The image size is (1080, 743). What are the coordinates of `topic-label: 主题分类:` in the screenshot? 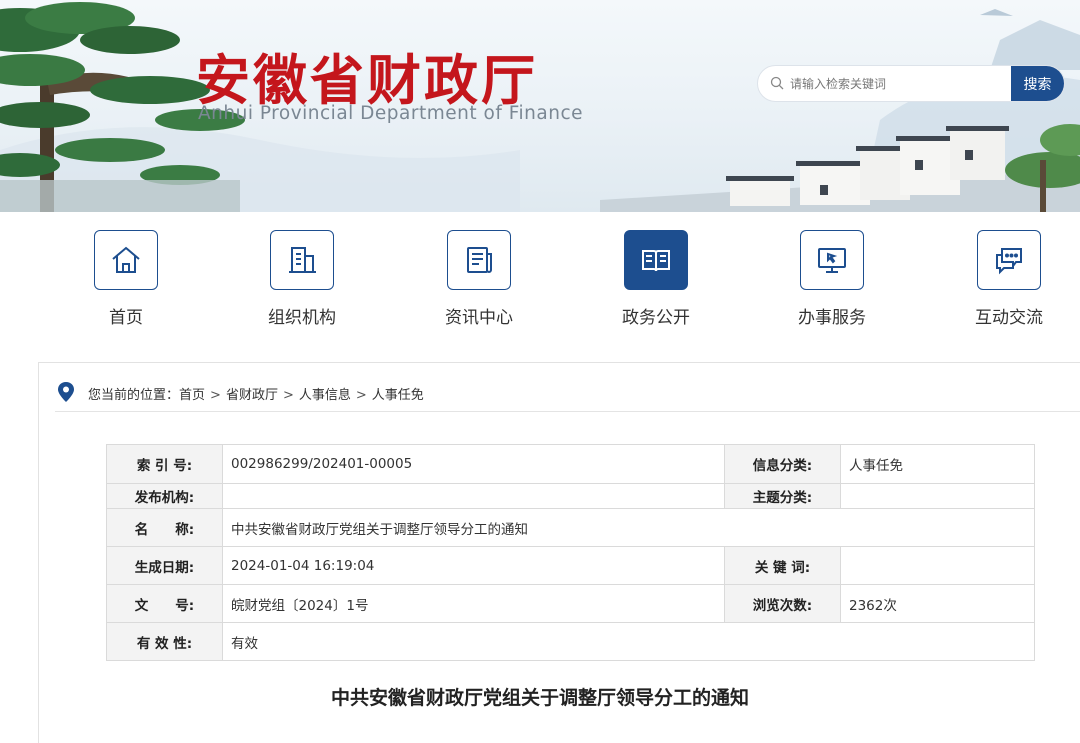 It's located at (782, 496).